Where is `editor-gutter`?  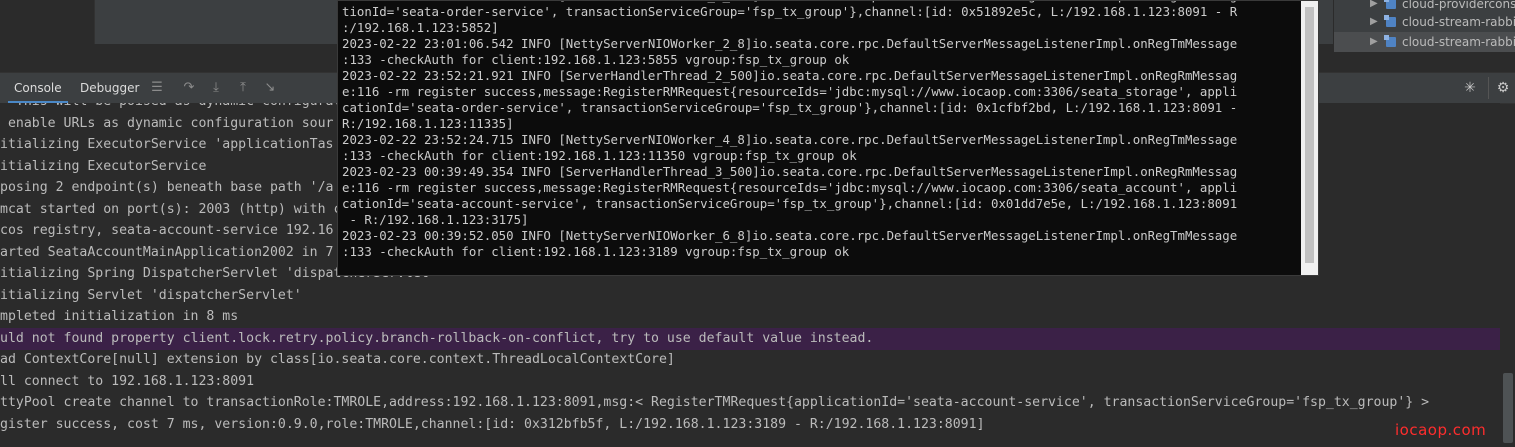
editor-gutter is located at coordinates (47, 22).